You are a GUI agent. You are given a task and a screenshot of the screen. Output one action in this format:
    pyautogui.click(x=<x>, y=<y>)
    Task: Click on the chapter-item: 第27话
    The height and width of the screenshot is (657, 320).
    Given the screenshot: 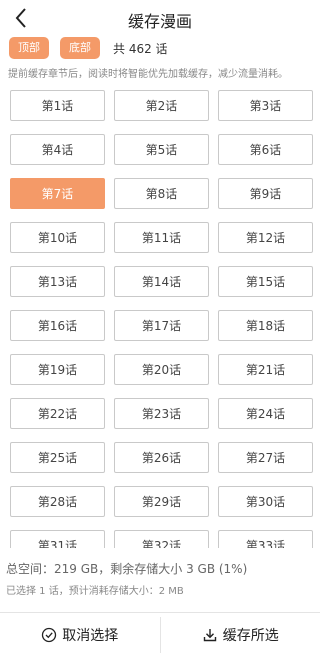 What is the action you would take?
    pyautogui.click(x=265, y=457)
    